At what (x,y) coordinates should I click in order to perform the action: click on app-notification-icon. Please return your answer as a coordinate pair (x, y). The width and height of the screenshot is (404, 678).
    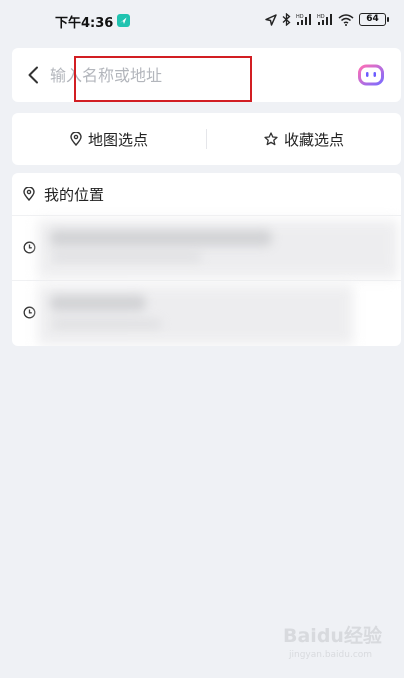
    Looking at the image, I should click on (123, 20).